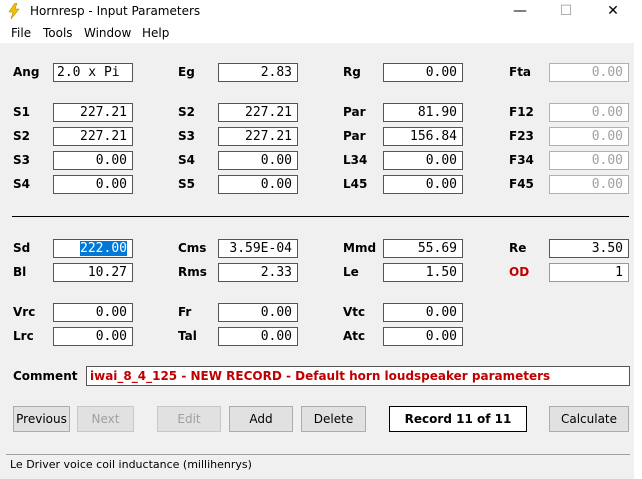 This screenshot has width=642, height=479. I want to click on sd-selected-value: 222.00, so click(103, 248).